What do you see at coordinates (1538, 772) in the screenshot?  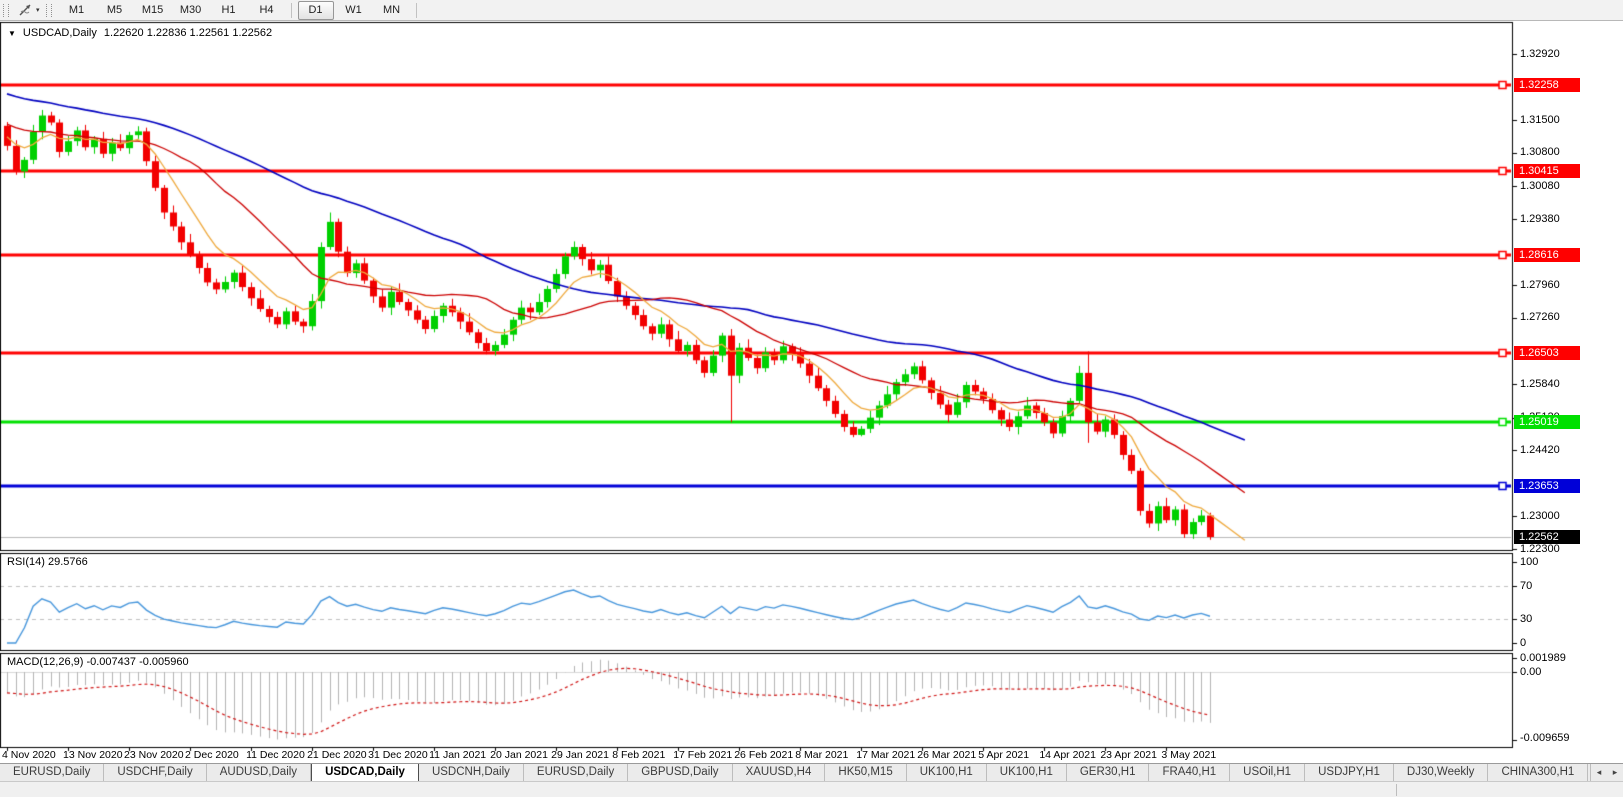 I see `chart-tab-china300-h1: CHINA300,H1` at bounding box center [1538, 772].